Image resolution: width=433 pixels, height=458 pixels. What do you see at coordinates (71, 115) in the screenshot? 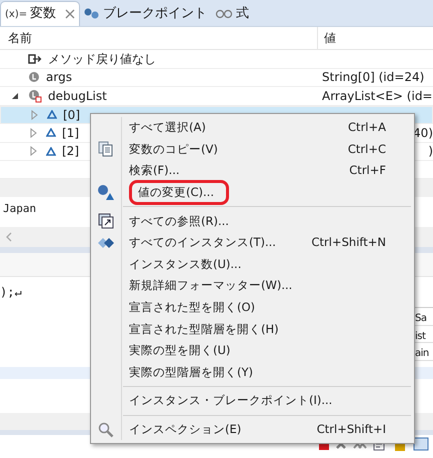
I see `variable-name: [0]` at bounding box center [71, 115].